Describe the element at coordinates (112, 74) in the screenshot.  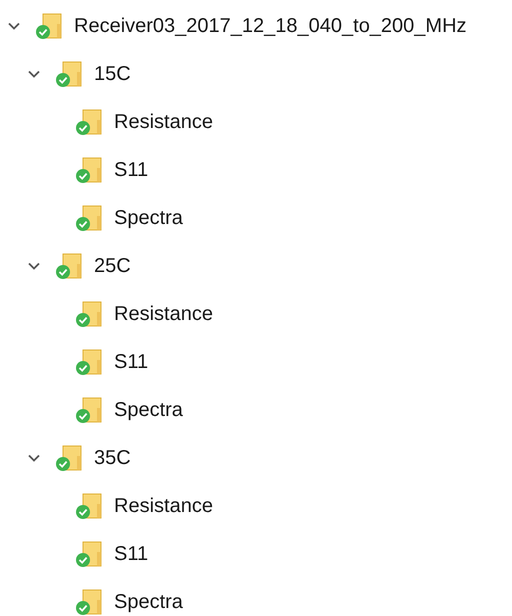
I see `folder-name: 15C` at that location.